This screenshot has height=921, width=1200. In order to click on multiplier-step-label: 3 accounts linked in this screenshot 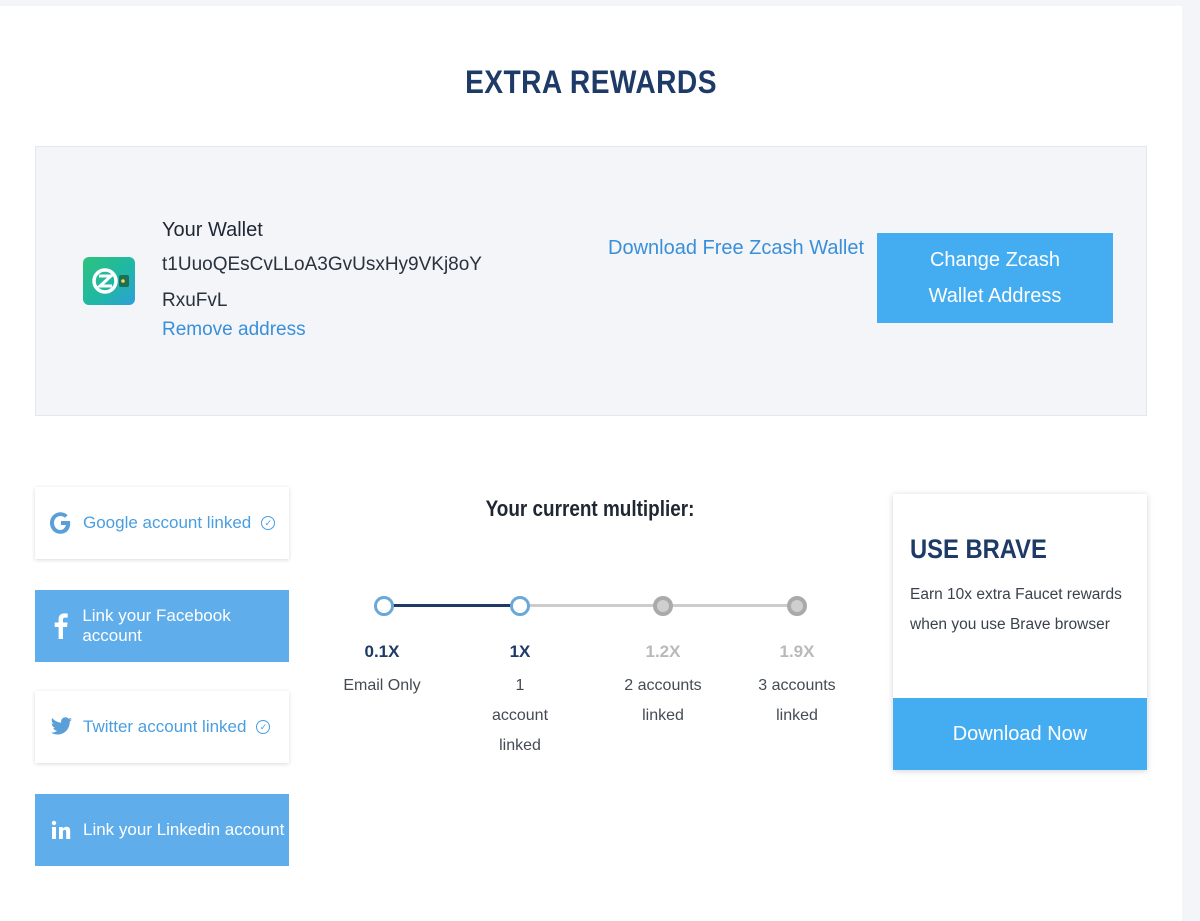, I will do `click(797, 700)`.